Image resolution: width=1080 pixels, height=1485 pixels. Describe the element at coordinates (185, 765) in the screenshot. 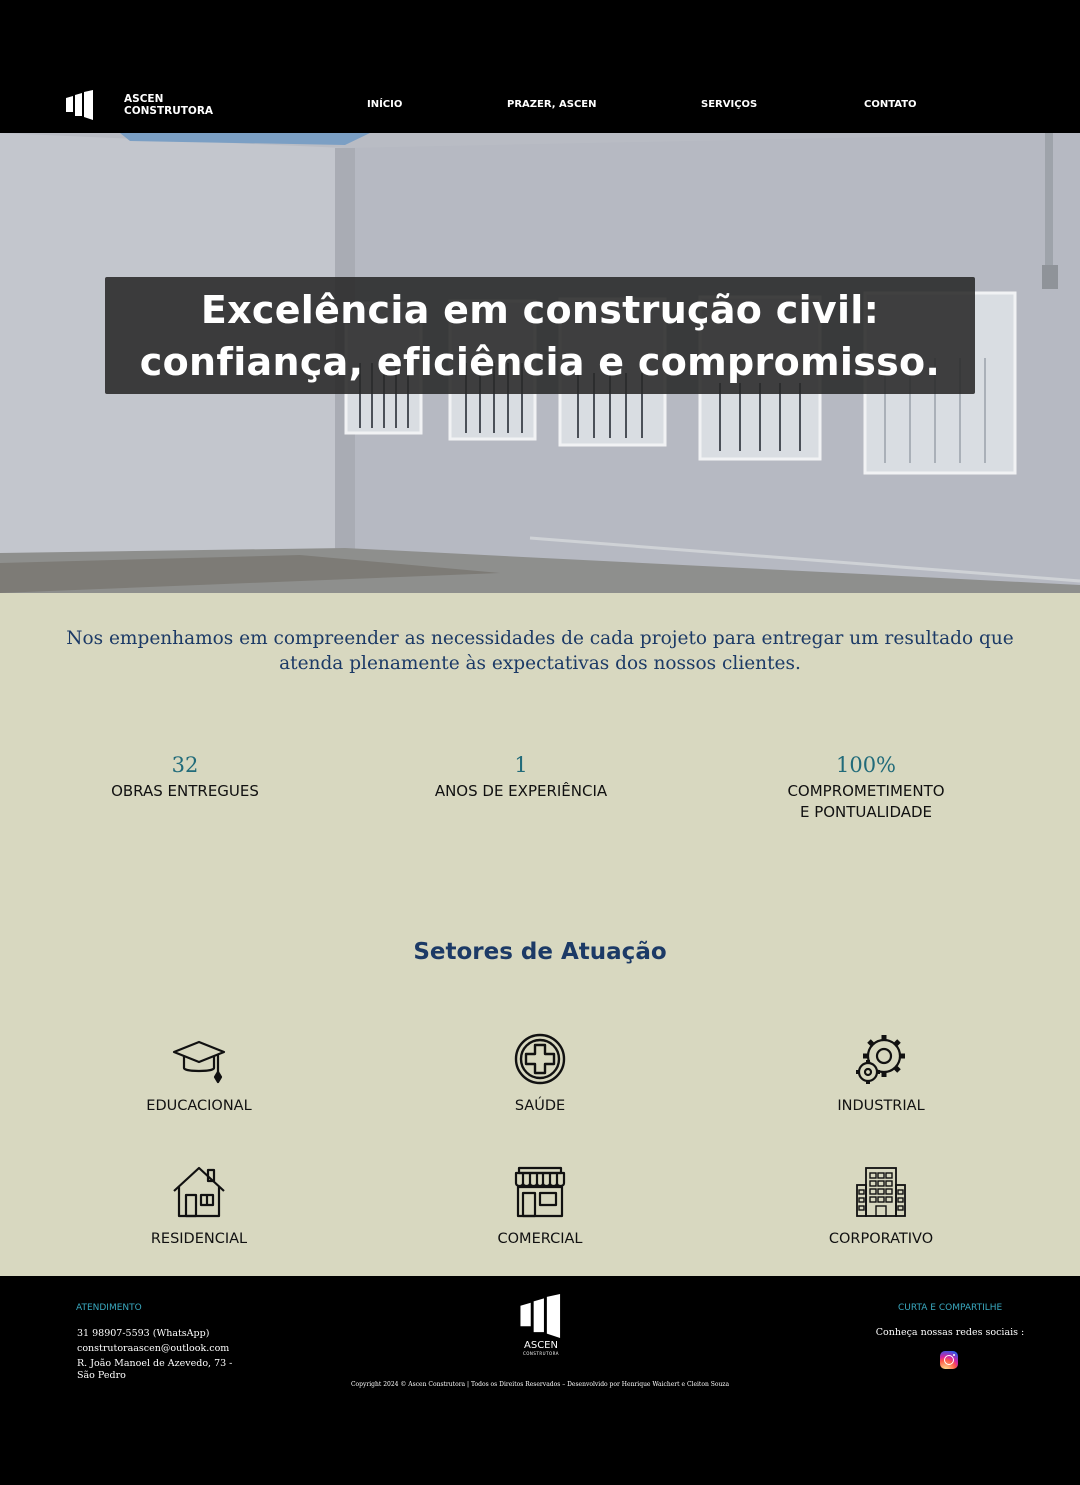

I see `stat-value: 32` at that location.